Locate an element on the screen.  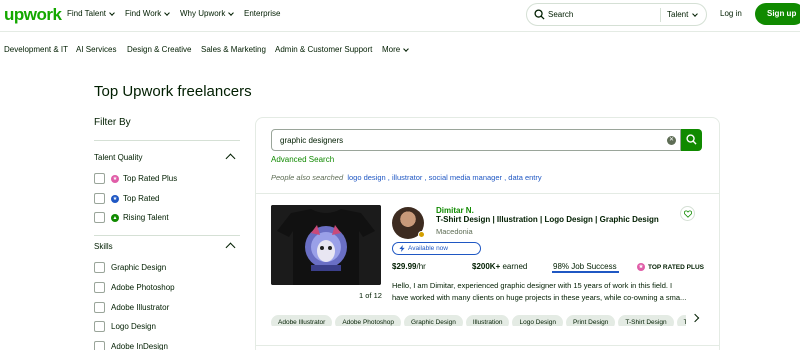
filter-skill-logo-design: Logo Design is located at coordinates (125, 326).